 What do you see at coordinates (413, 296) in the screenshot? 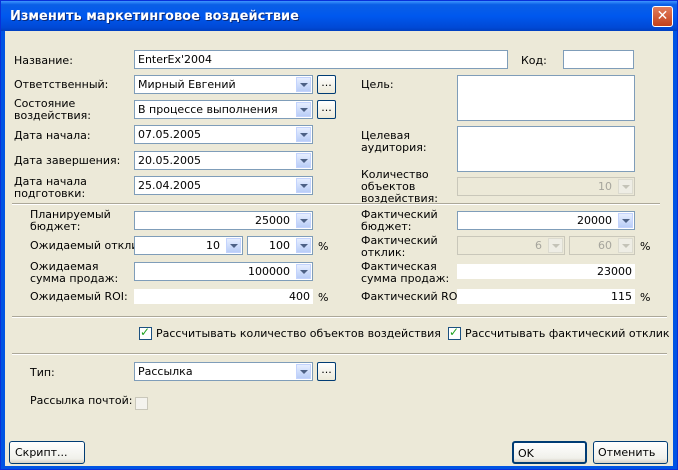
I see `actual-roi-label: Фактический ROI:` at bounding box center [413, 296].